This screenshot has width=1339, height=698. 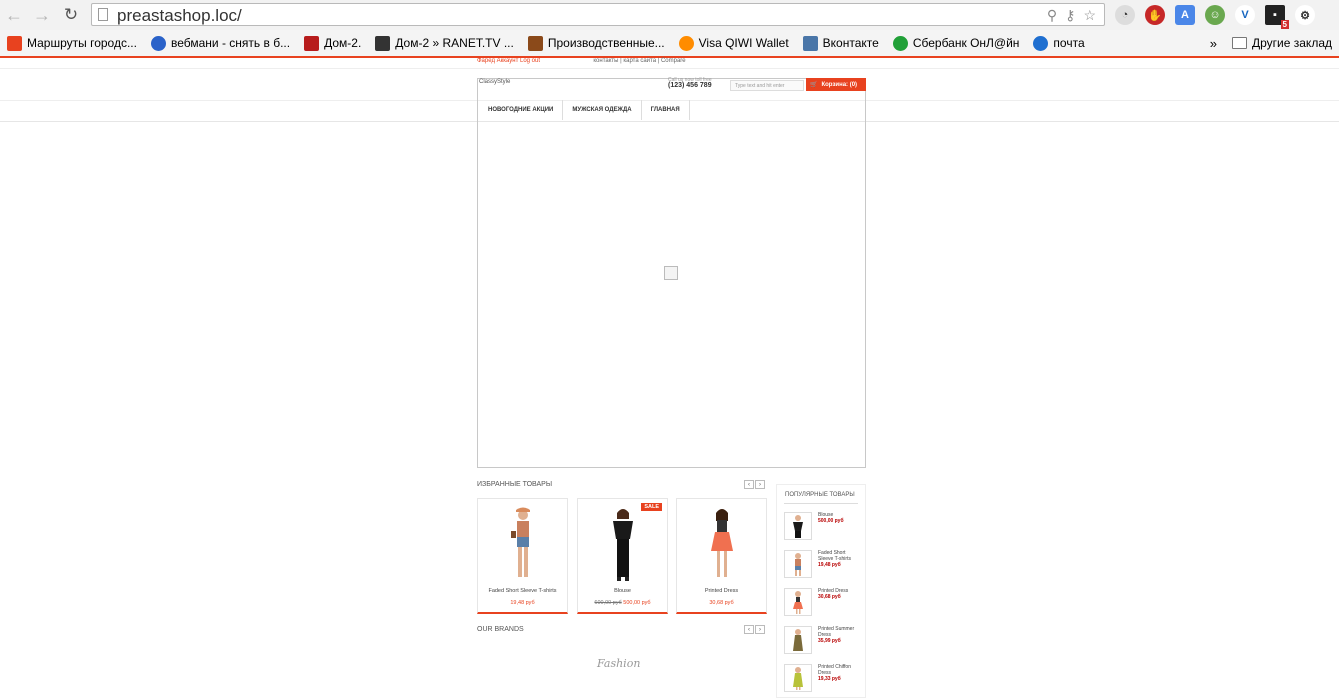 What do you see at coordinates (1284, 24) in the screenshot?
I see `extension-badge: 5` at bounding box center [1284, 24].